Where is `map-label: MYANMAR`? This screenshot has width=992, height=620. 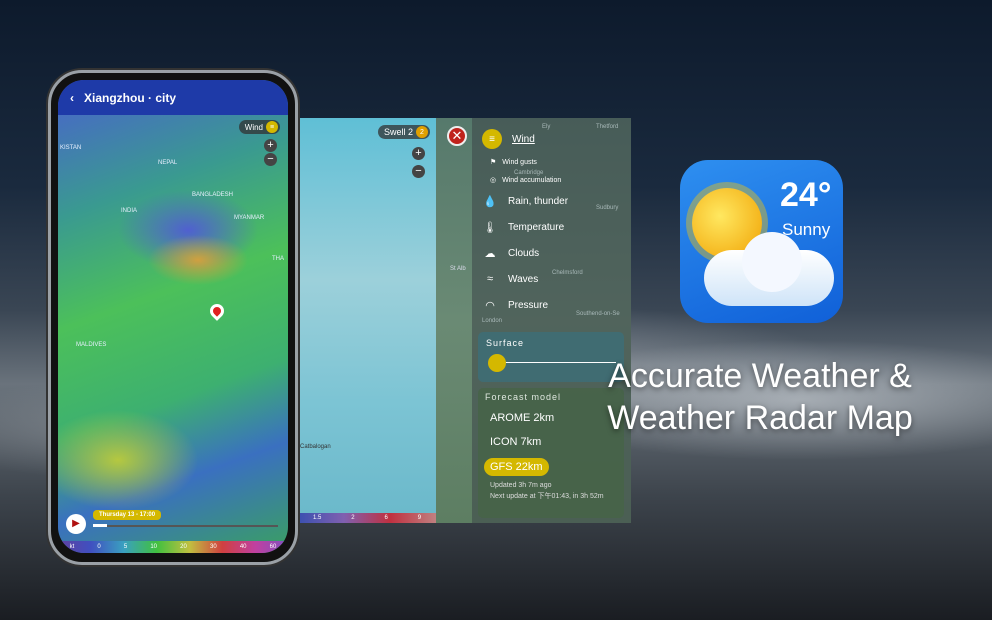
map-label: MYANMAR is located at coordinates (249, 218).